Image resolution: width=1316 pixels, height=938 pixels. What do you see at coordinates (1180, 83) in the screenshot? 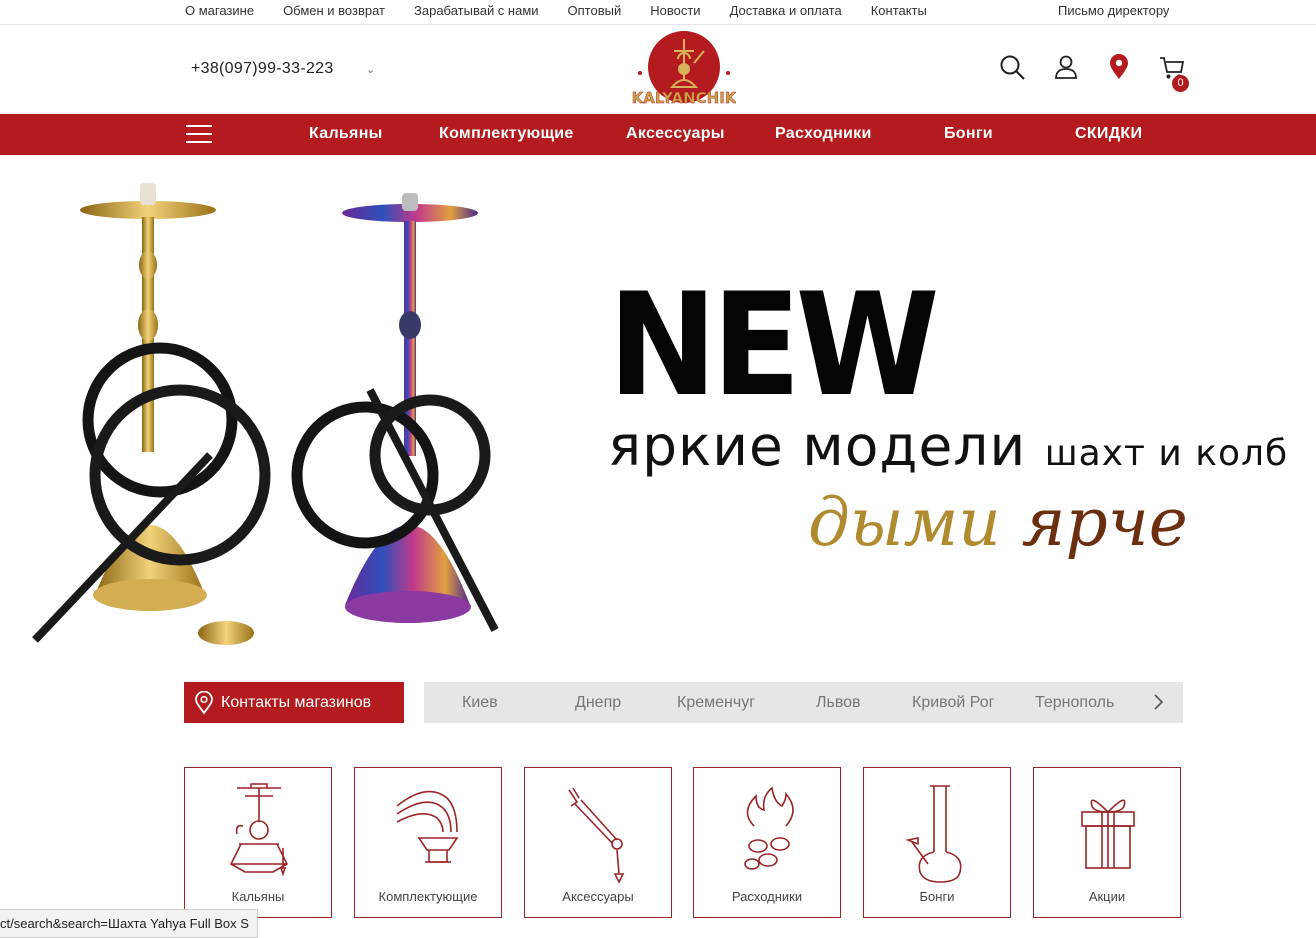
I see `cart-count-badge: 0` at bounding box center [1180, 83].